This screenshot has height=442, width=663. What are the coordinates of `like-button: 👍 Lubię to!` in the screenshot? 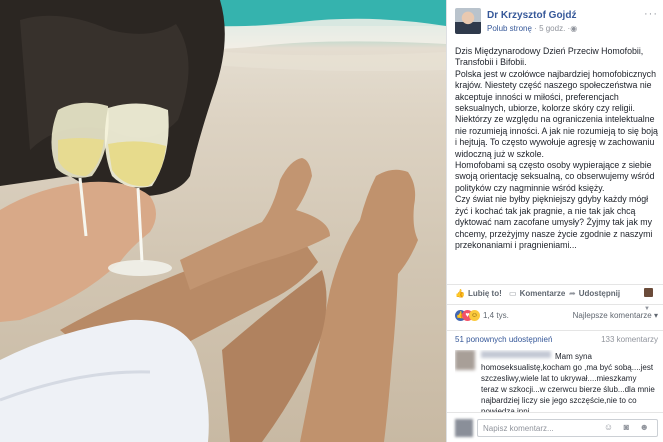 It's located at (478, 293).